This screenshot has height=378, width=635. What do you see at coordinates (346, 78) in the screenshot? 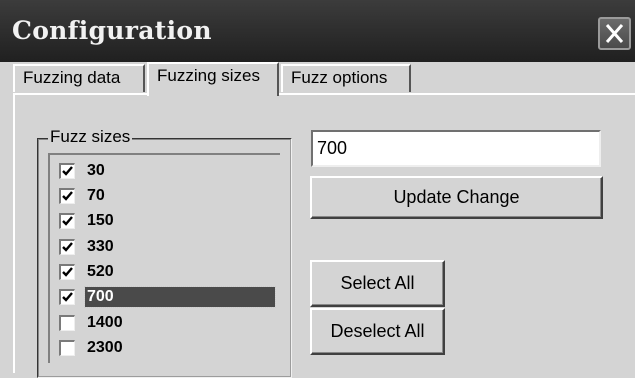
I see `tab-fuzz-options: Fuzz options` at bounding box center [346, 78].